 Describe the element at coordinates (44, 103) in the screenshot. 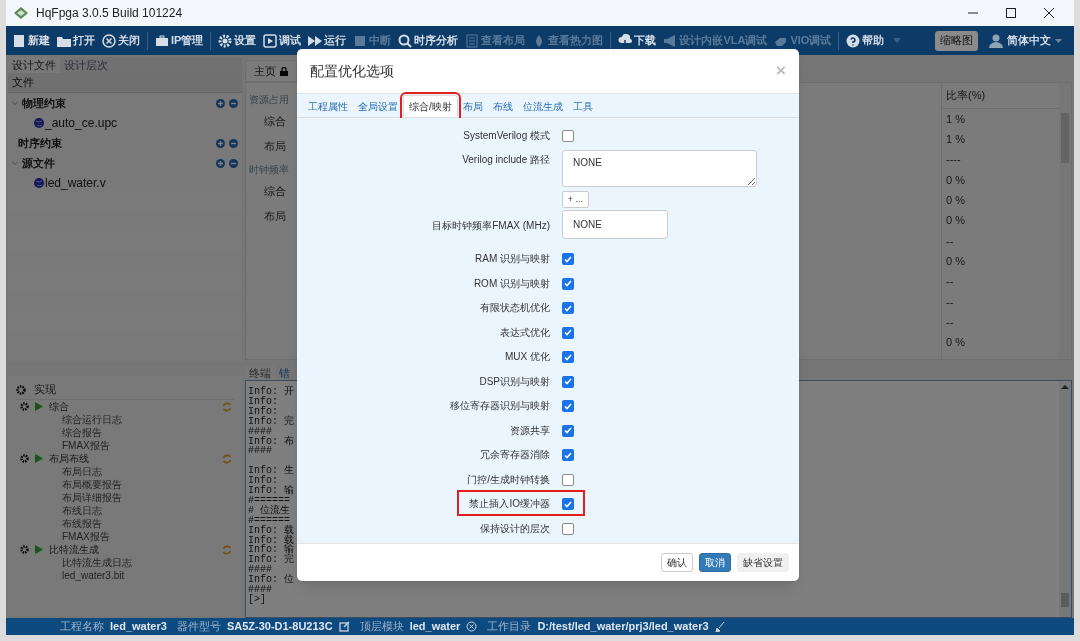

I see `tree-item: 物理约束` at that location.